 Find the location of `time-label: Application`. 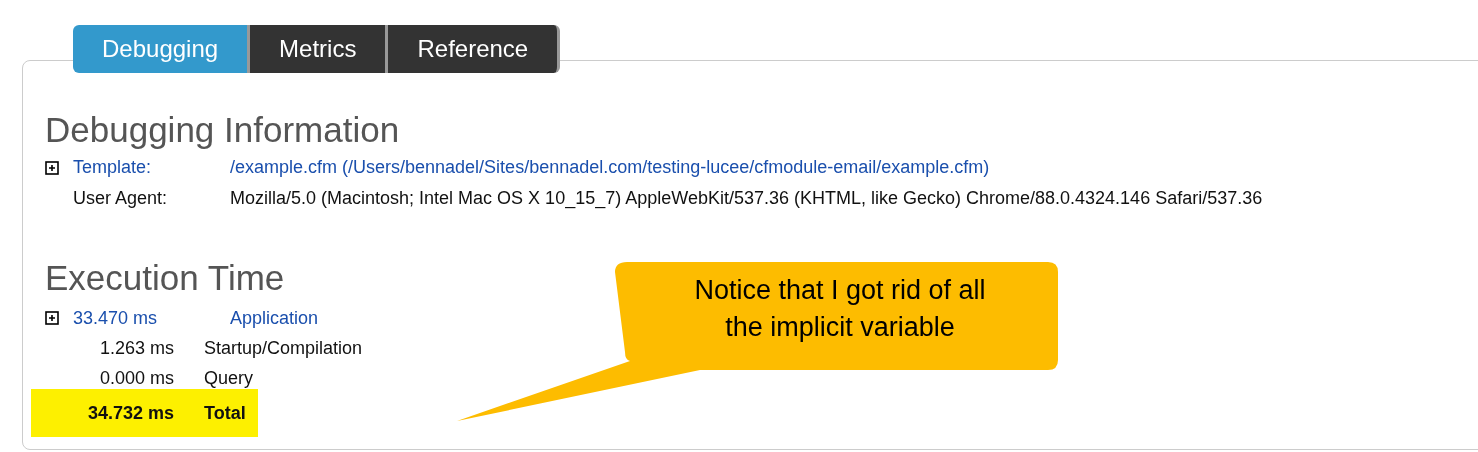

time-label: Application is located at coordinates (274, 318).